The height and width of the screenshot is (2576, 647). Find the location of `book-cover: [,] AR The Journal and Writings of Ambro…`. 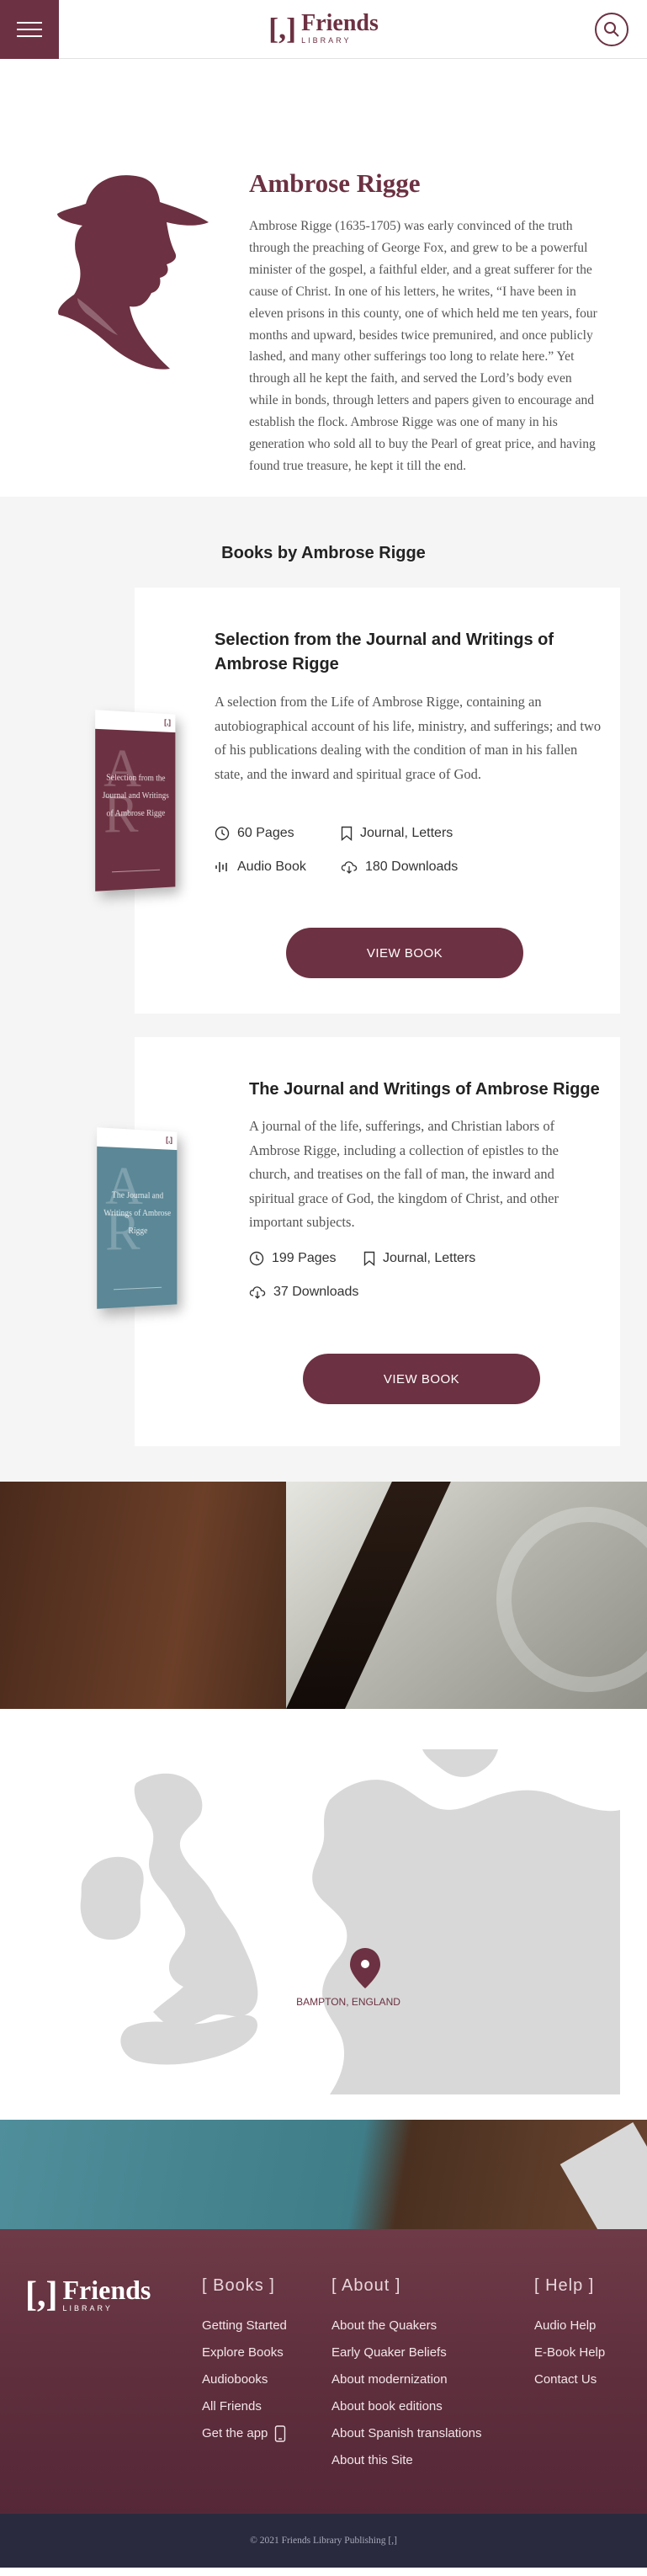

book-cover: [,] AR The Journal and Writings of Ambro… is located at coordinates (138, 1218).